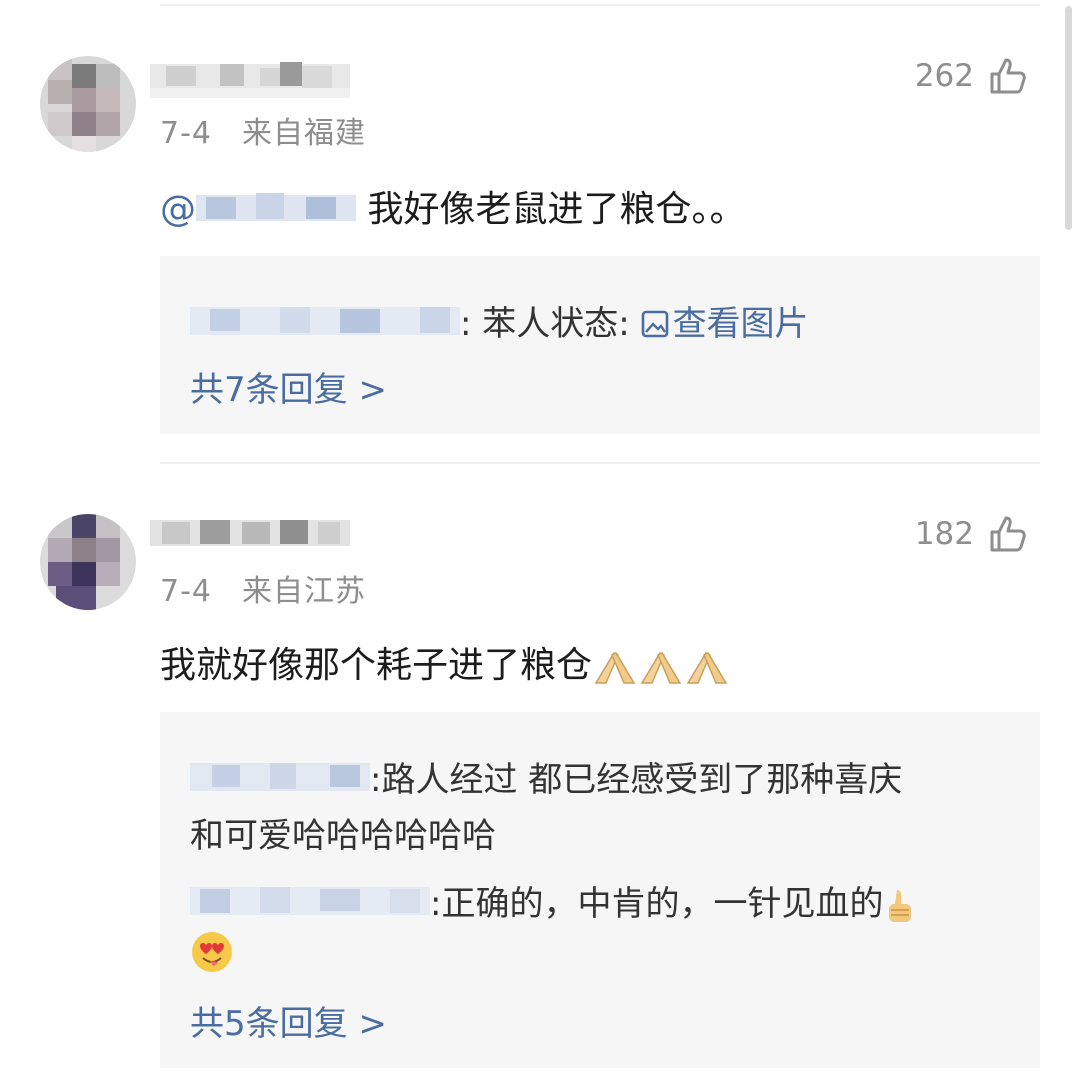  I want to click on reply-preview-box: : 苯人状态: 查看图片 共7条回复 >, so click(600, 345).